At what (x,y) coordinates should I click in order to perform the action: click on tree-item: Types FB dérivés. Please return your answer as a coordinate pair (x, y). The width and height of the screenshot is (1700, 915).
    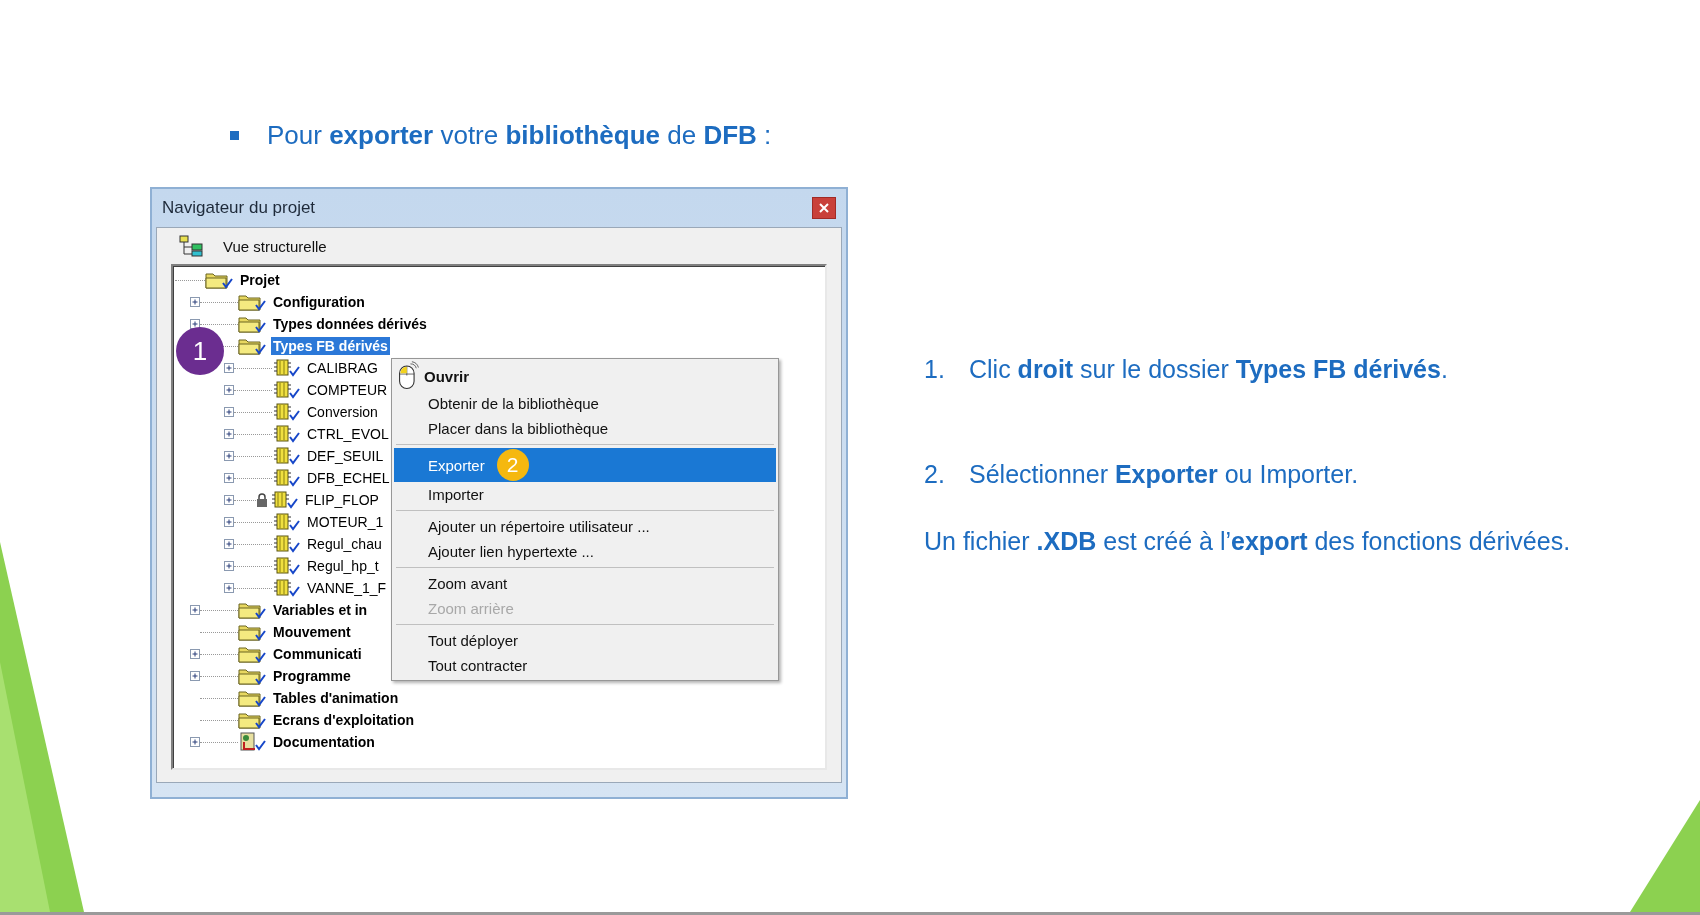
    Looking at the image, I should click on (330, 346).